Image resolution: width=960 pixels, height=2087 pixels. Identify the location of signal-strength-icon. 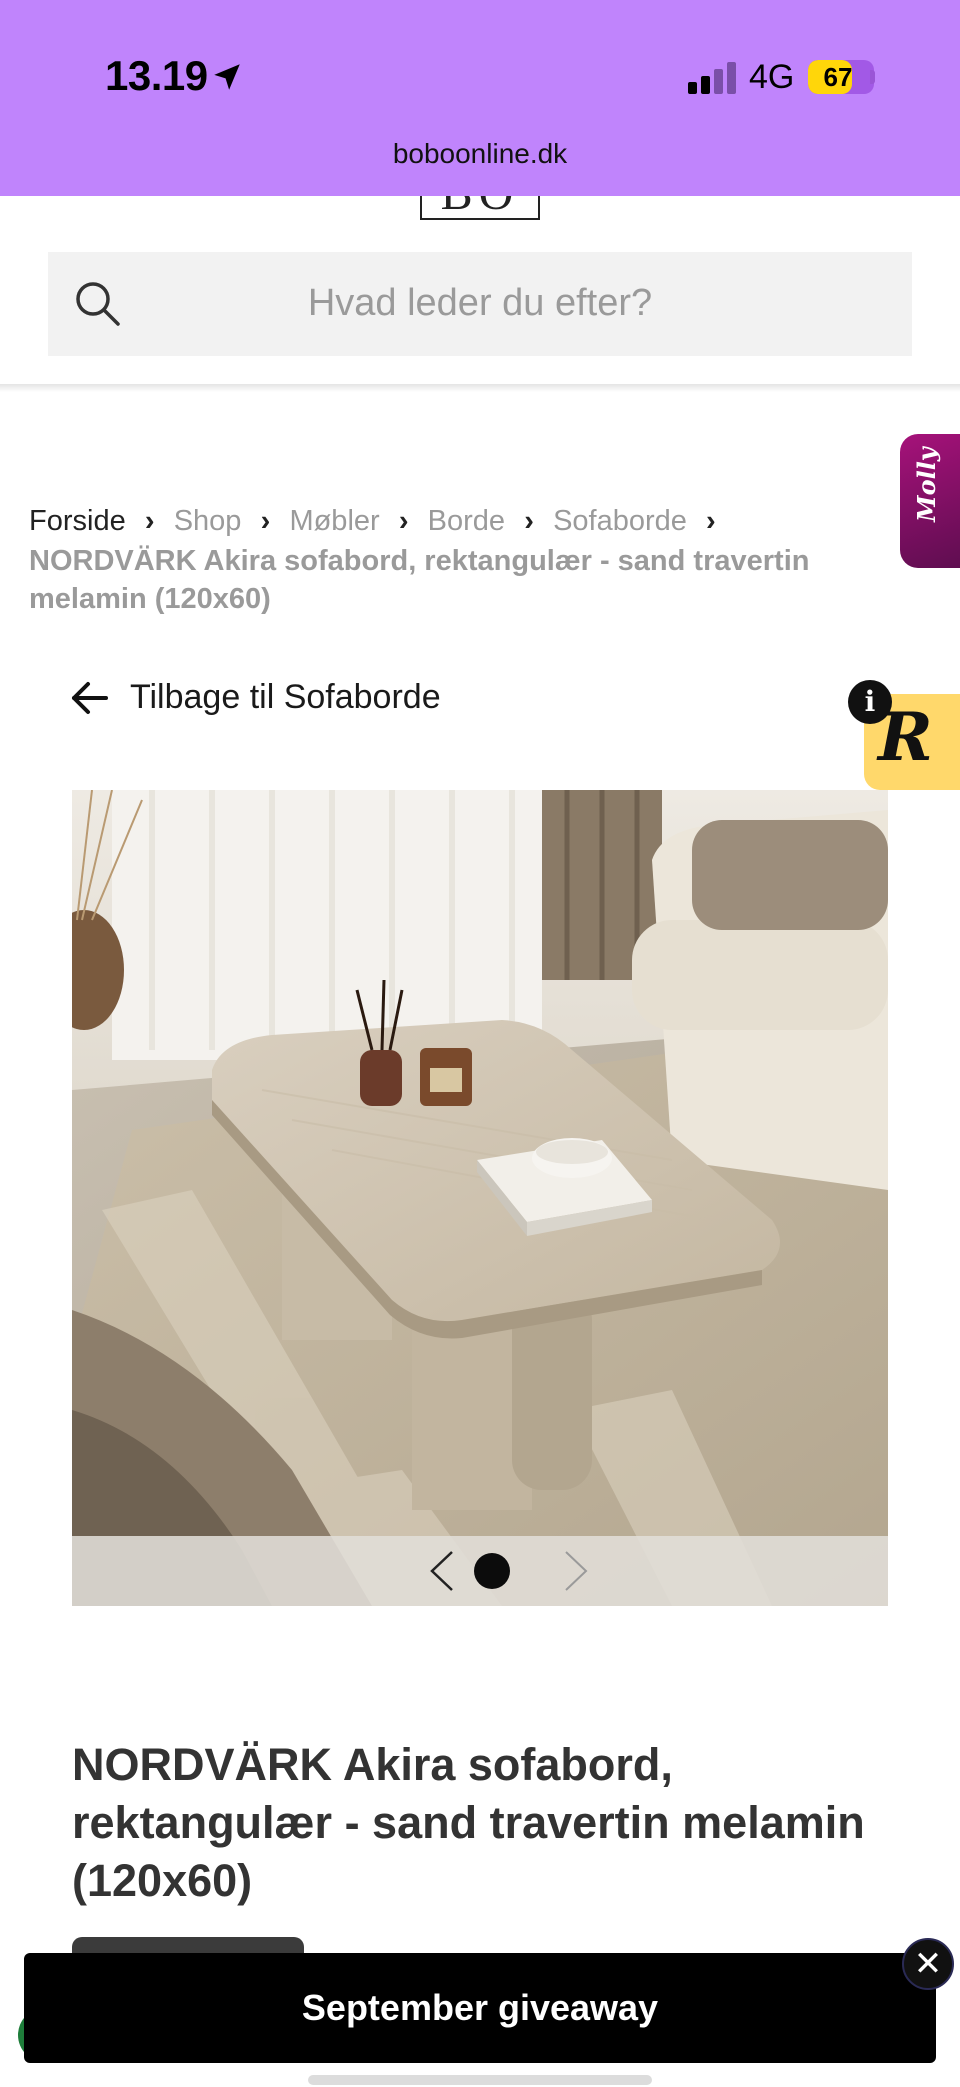
(712, 78).